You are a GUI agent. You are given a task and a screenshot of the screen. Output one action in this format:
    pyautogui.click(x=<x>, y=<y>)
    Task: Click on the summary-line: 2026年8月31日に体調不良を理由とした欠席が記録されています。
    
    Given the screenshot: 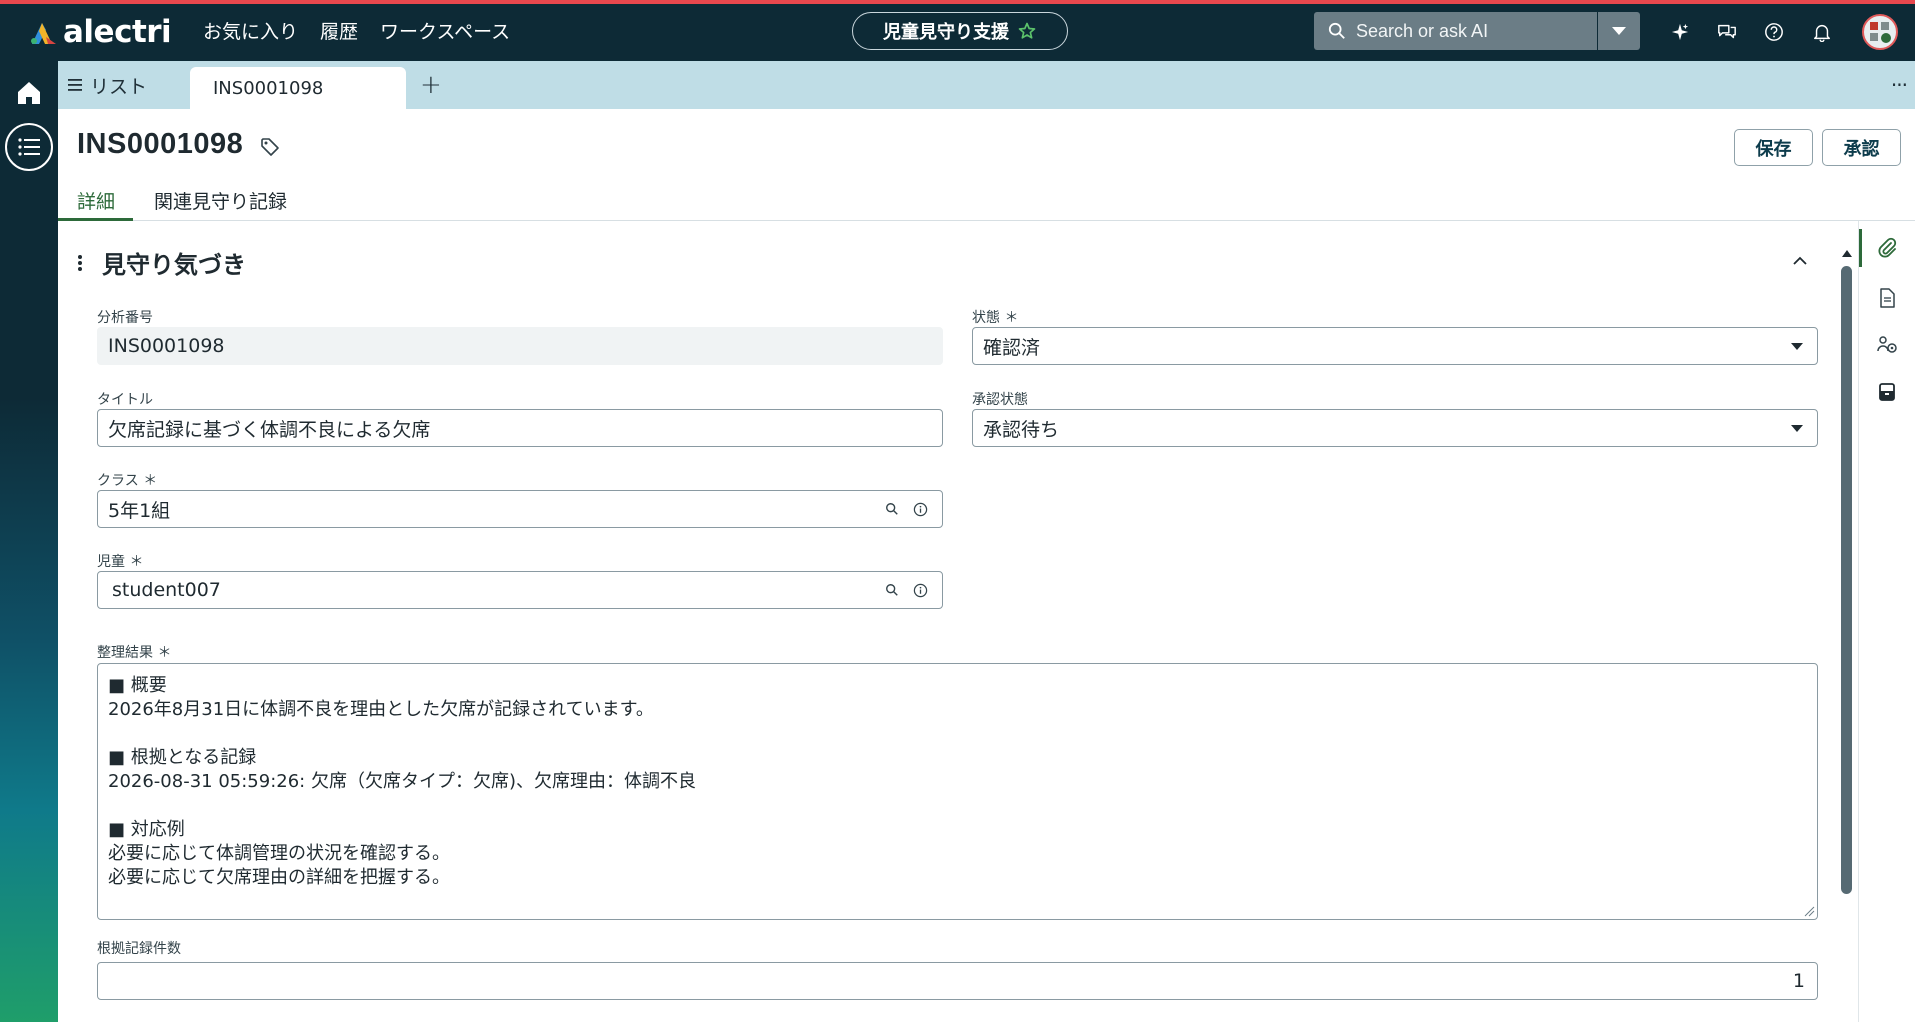 What is the action you would take?
    pyautogui.click(x=381, y=709)
    